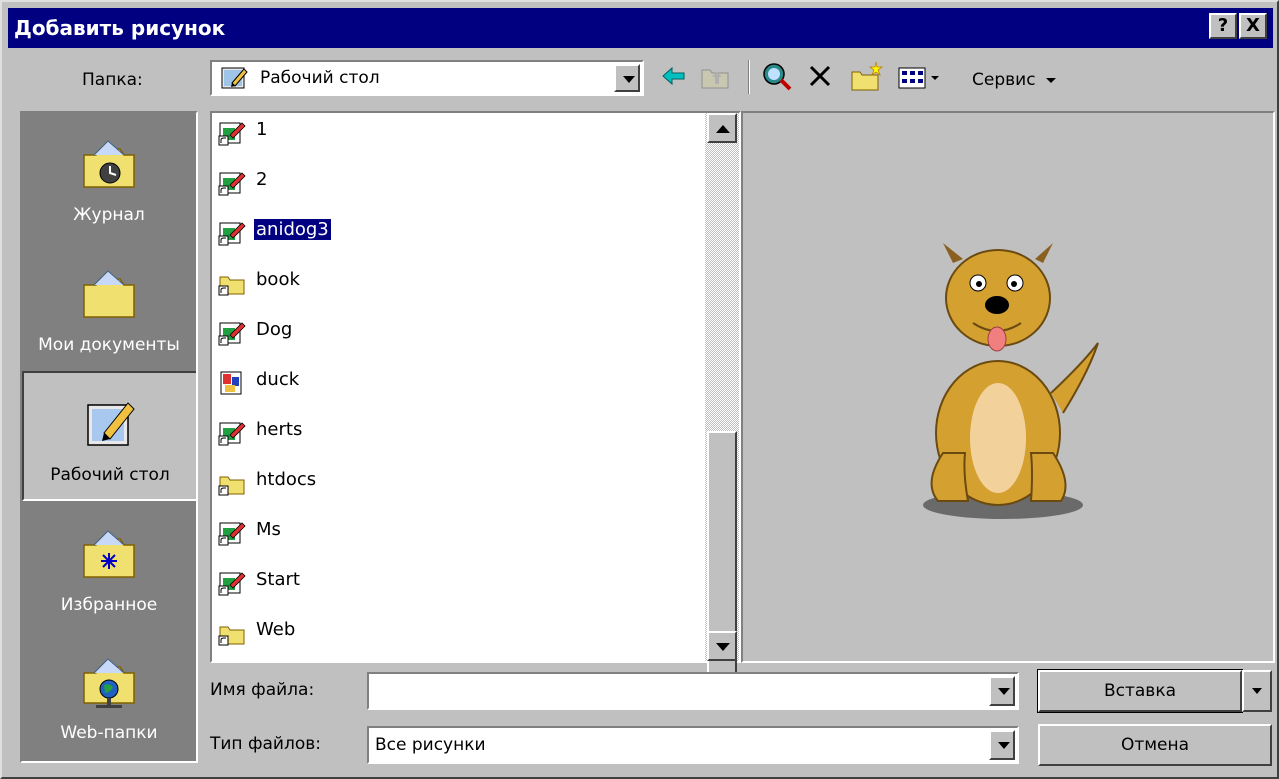 Image resolution: width=1279 pixels, height=779 pixels. I want to click on toolbar-separator, so click(749, 77).